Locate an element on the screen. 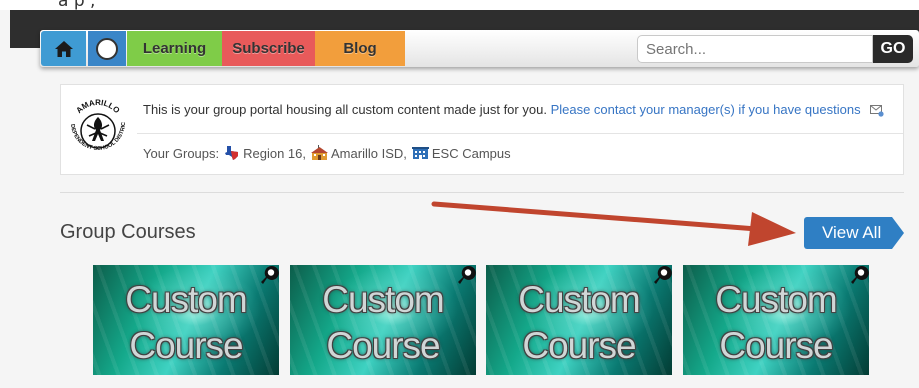 The width and height of the screenshot is (919, 388). group-esc-campus-label: ESC Campus is located at coordinates (471, 153).